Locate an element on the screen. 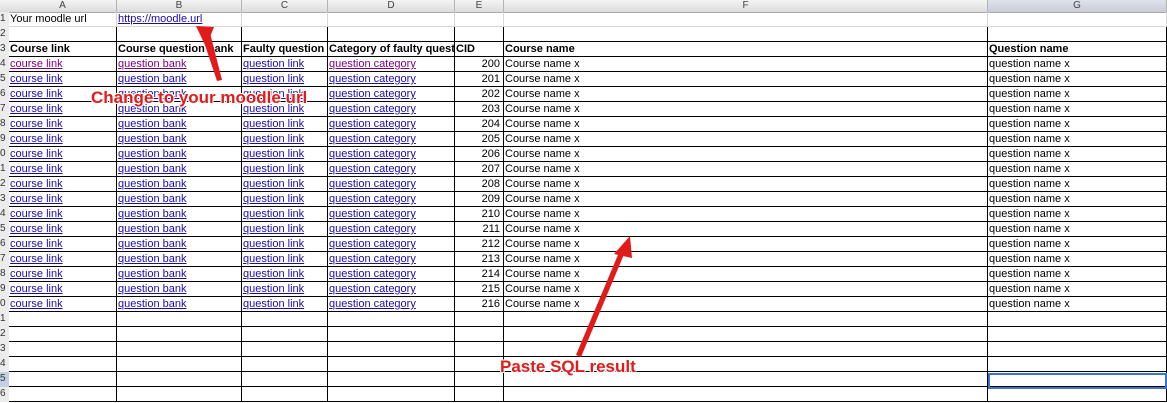 This screenshot has width=1167, height=403. moodle-url-cell: https://moodle.url is located at coordinates (179, 19).